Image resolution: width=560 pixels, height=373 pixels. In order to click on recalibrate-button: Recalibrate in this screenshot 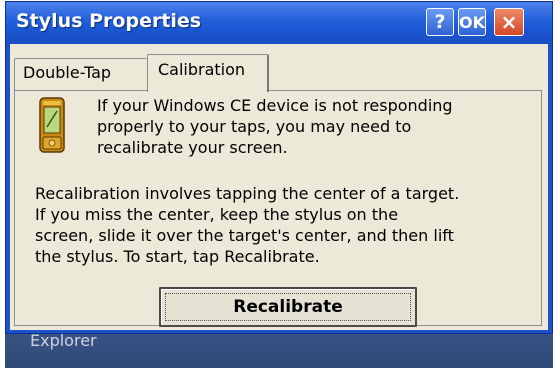, I will do `click(288, 307)`.